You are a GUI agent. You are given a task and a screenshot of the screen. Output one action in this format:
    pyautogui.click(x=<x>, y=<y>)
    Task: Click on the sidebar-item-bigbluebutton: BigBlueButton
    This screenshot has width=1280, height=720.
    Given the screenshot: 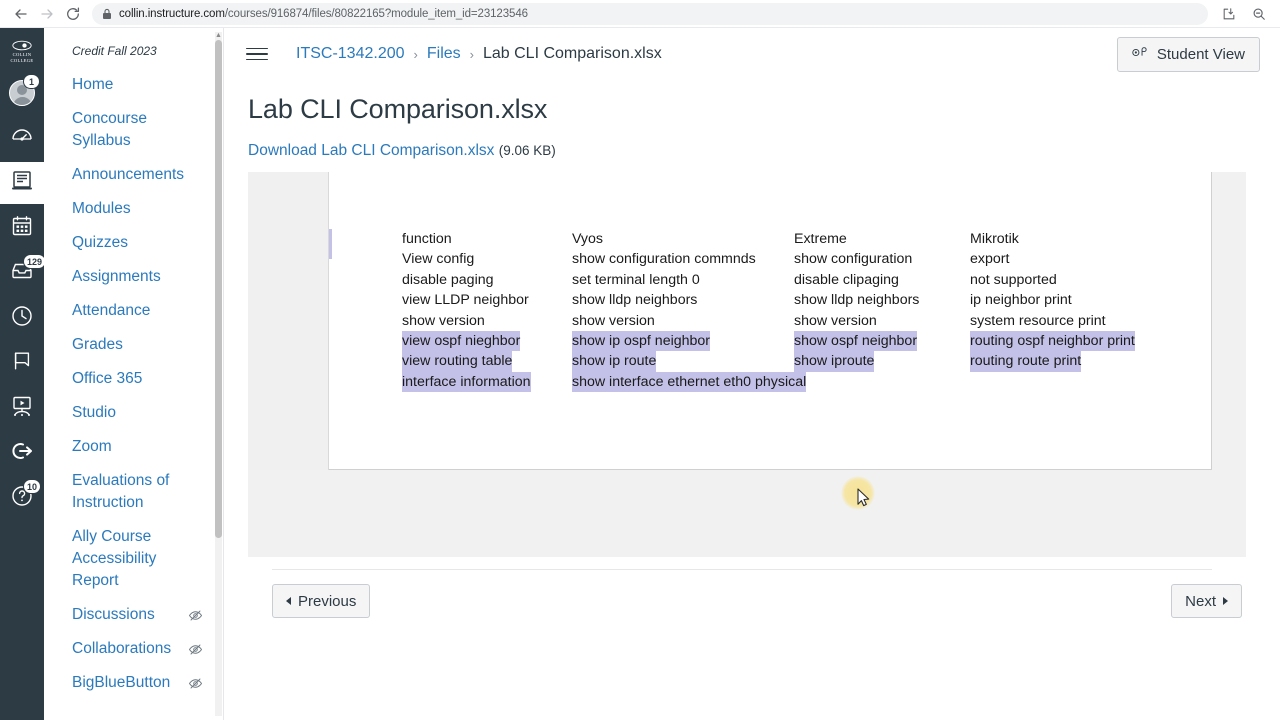 What is the action you would take?
    pyautogui.click(x=133, y=683)
    